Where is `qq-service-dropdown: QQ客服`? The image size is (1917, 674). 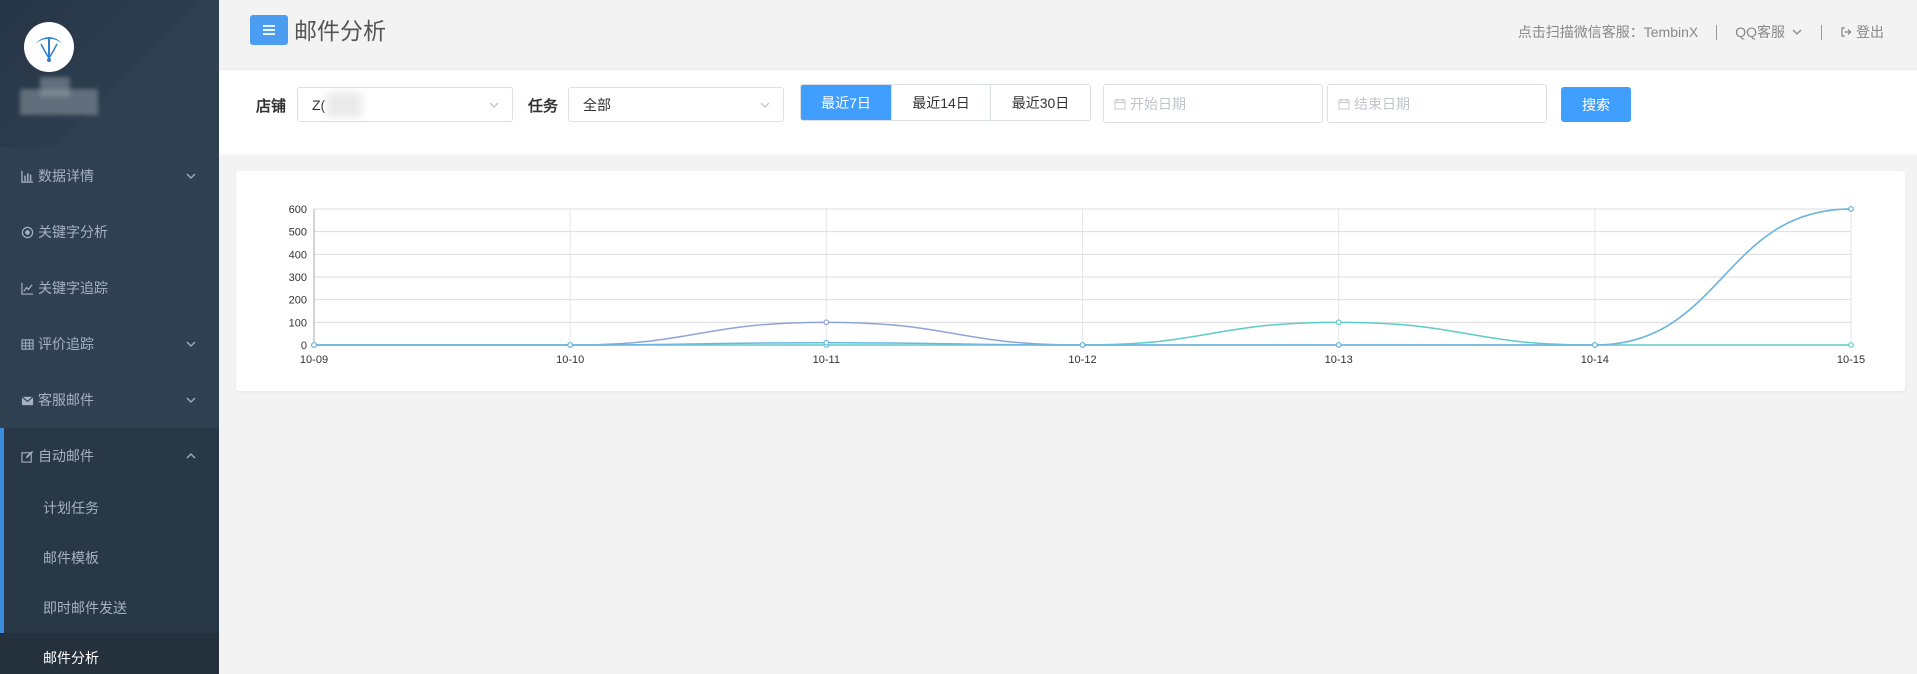
qq-service-dropdown: QQ客服 is located at coordinates (1769, 32).